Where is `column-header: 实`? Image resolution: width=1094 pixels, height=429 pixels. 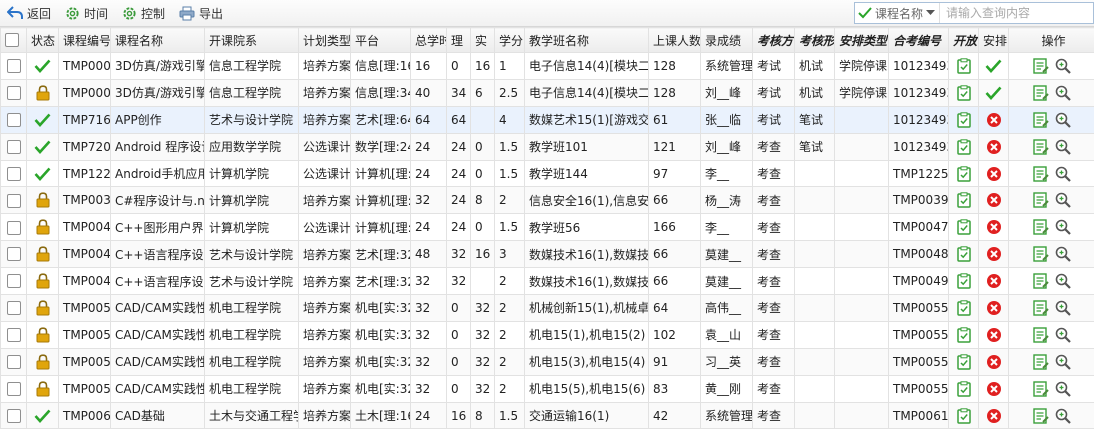
column-header: 实 is located at coordinates (483, 40).